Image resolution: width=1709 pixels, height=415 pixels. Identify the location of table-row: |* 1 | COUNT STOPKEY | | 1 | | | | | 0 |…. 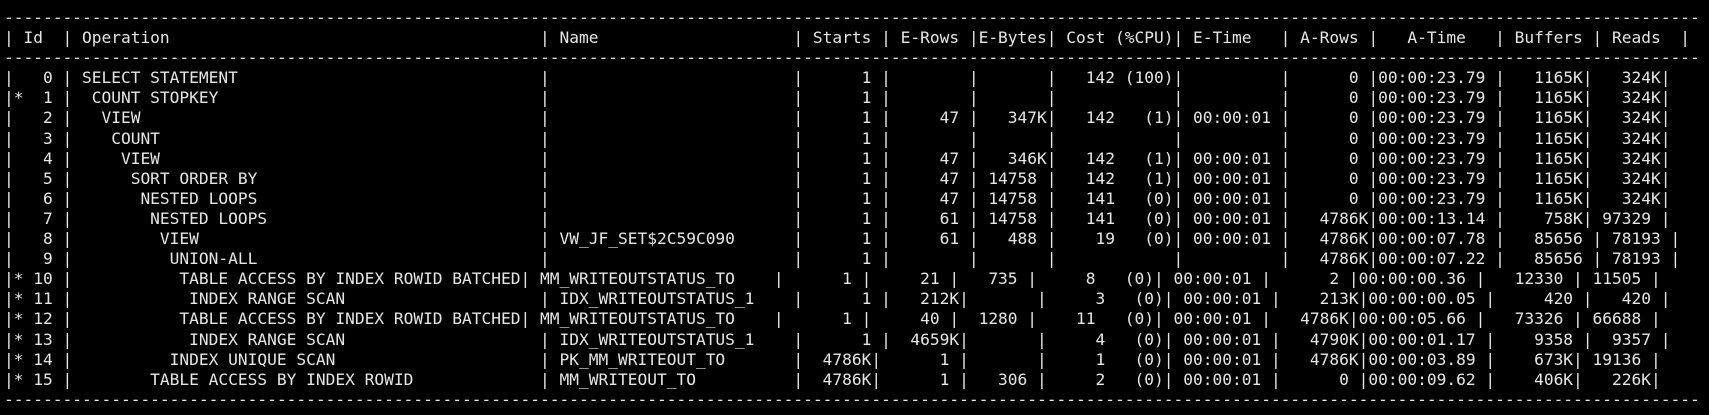
(837, 98).